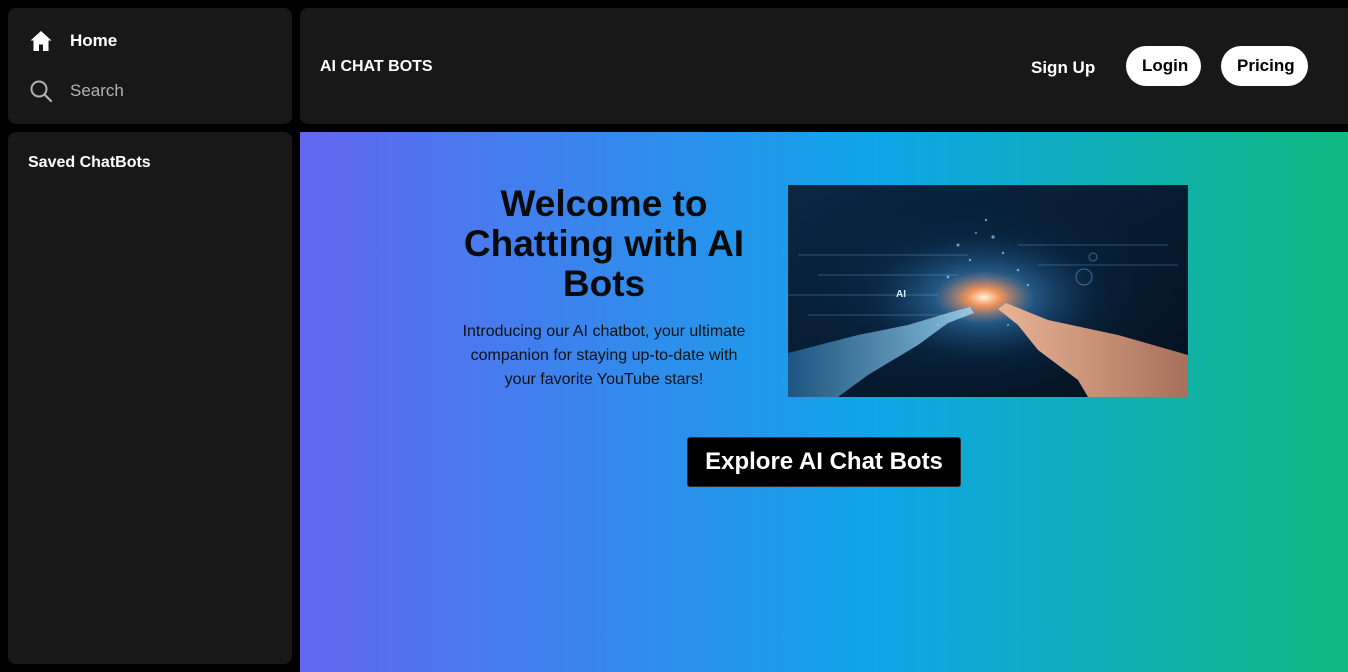 This screenshot has height=672, width=1348. Describe the element at coordinates (988, 291) in the screenshot. I see `ai-hands-image: AI` at that location.